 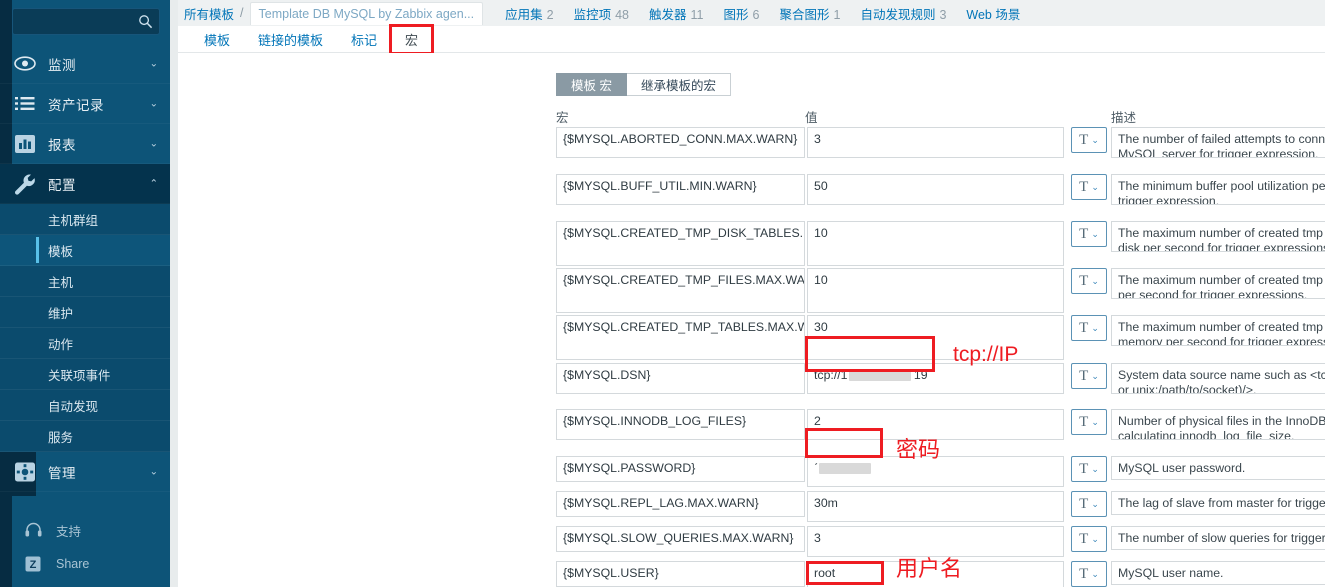 What do you see at coordinates (85, 250) in the screenshot?
I see `sidebar-item-templates: 模板` at bounding box center [85, 250].